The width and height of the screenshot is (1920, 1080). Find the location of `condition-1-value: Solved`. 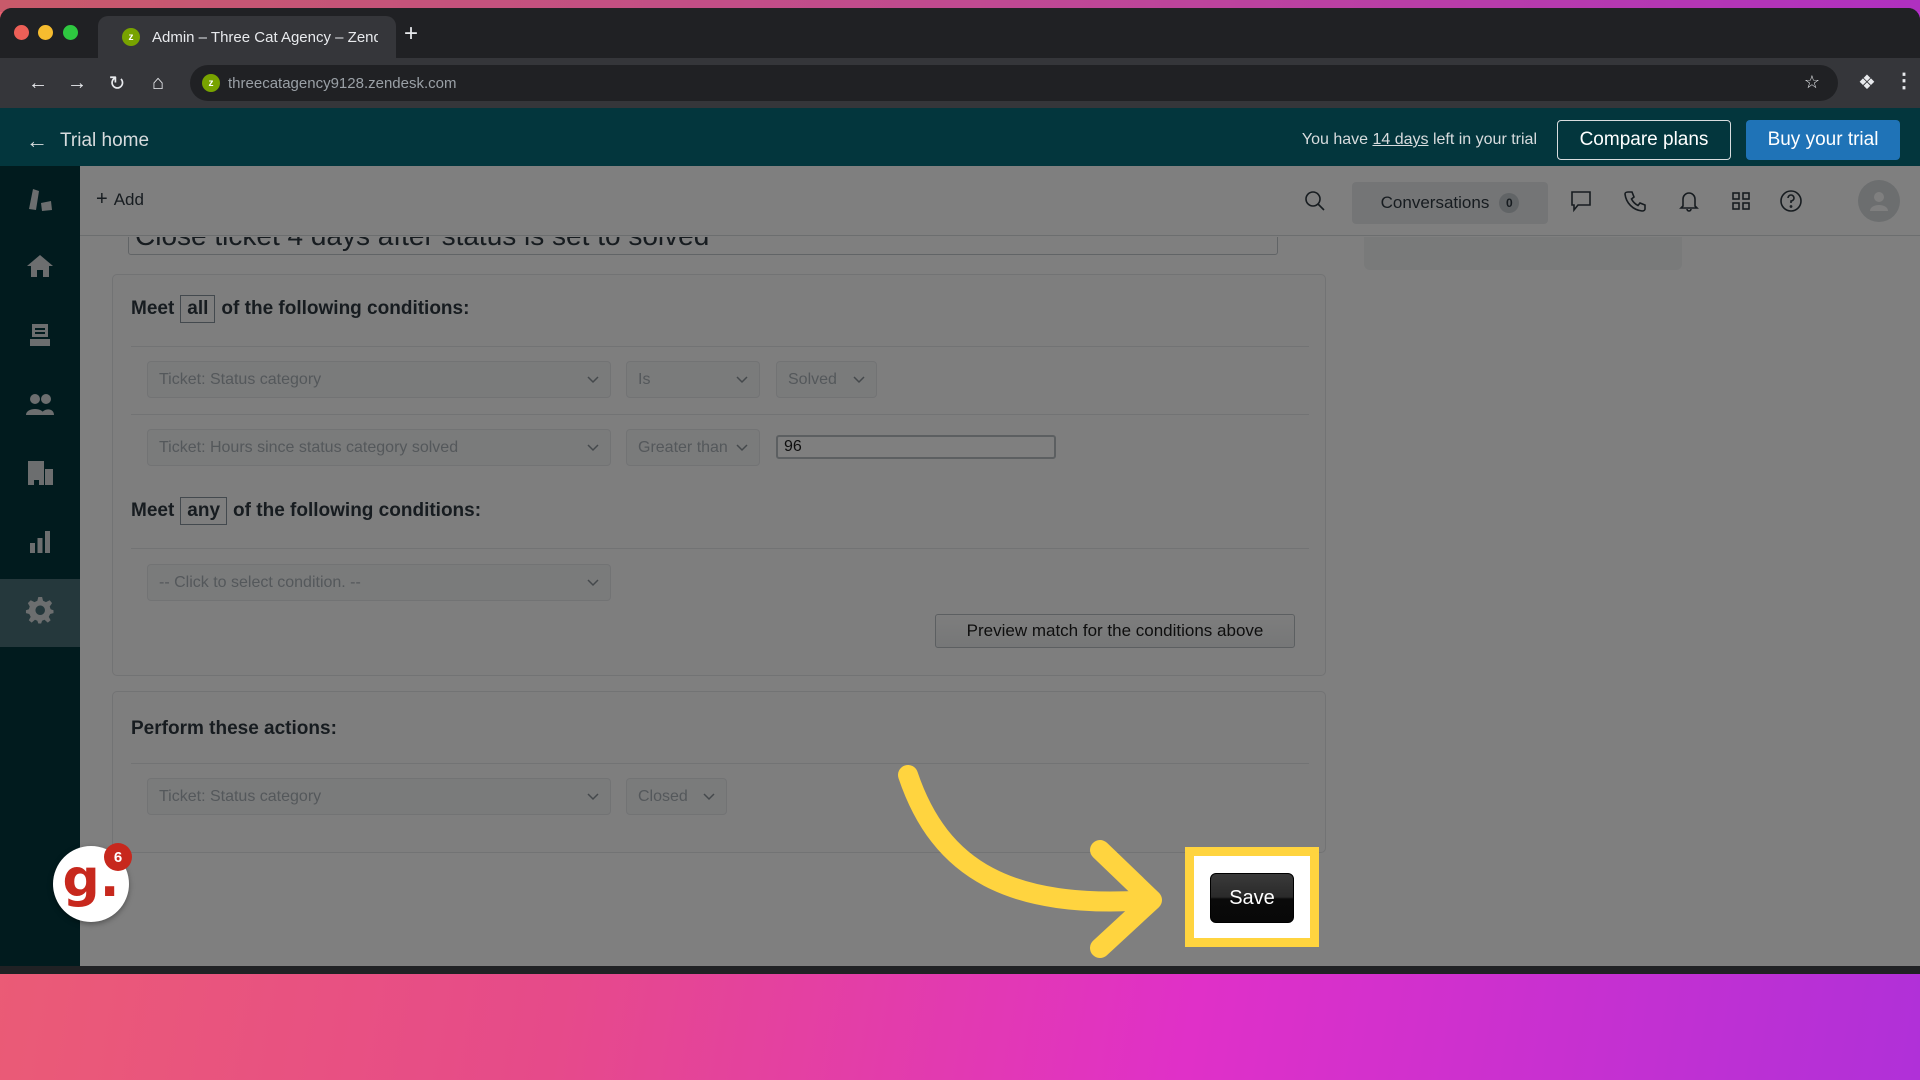

condition-1-value: Solved is located at coordinates (812, 379).